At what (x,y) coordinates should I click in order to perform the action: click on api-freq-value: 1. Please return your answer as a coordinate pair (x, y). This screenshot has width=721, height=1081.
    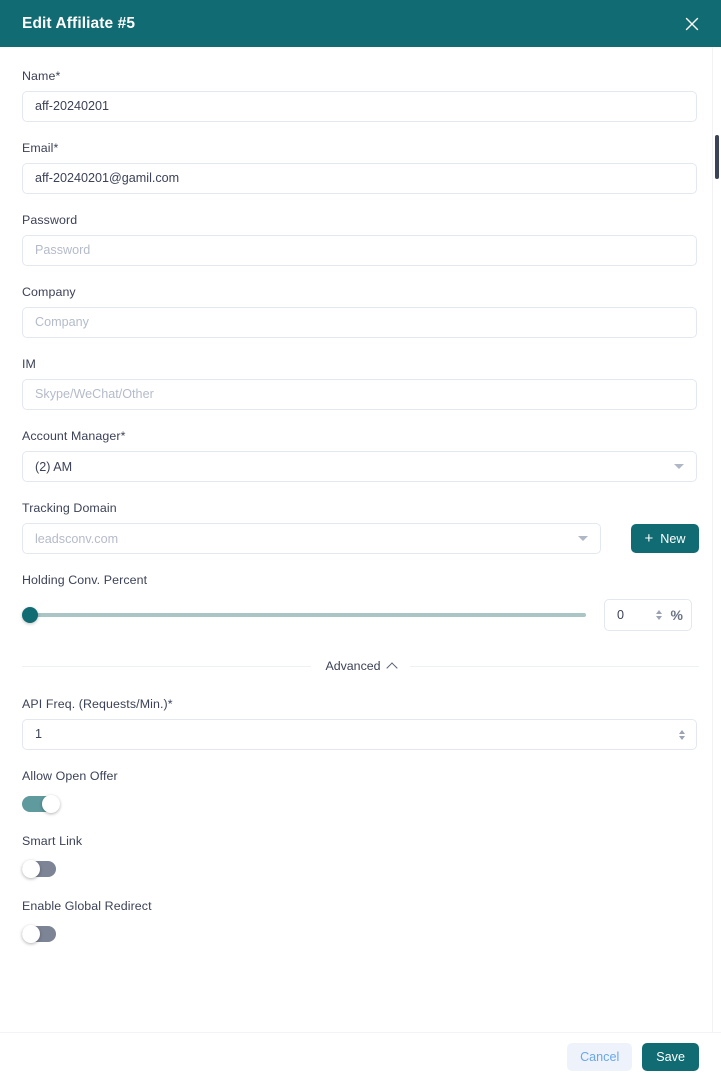
    Looking at the image, I should click on (39, 734).